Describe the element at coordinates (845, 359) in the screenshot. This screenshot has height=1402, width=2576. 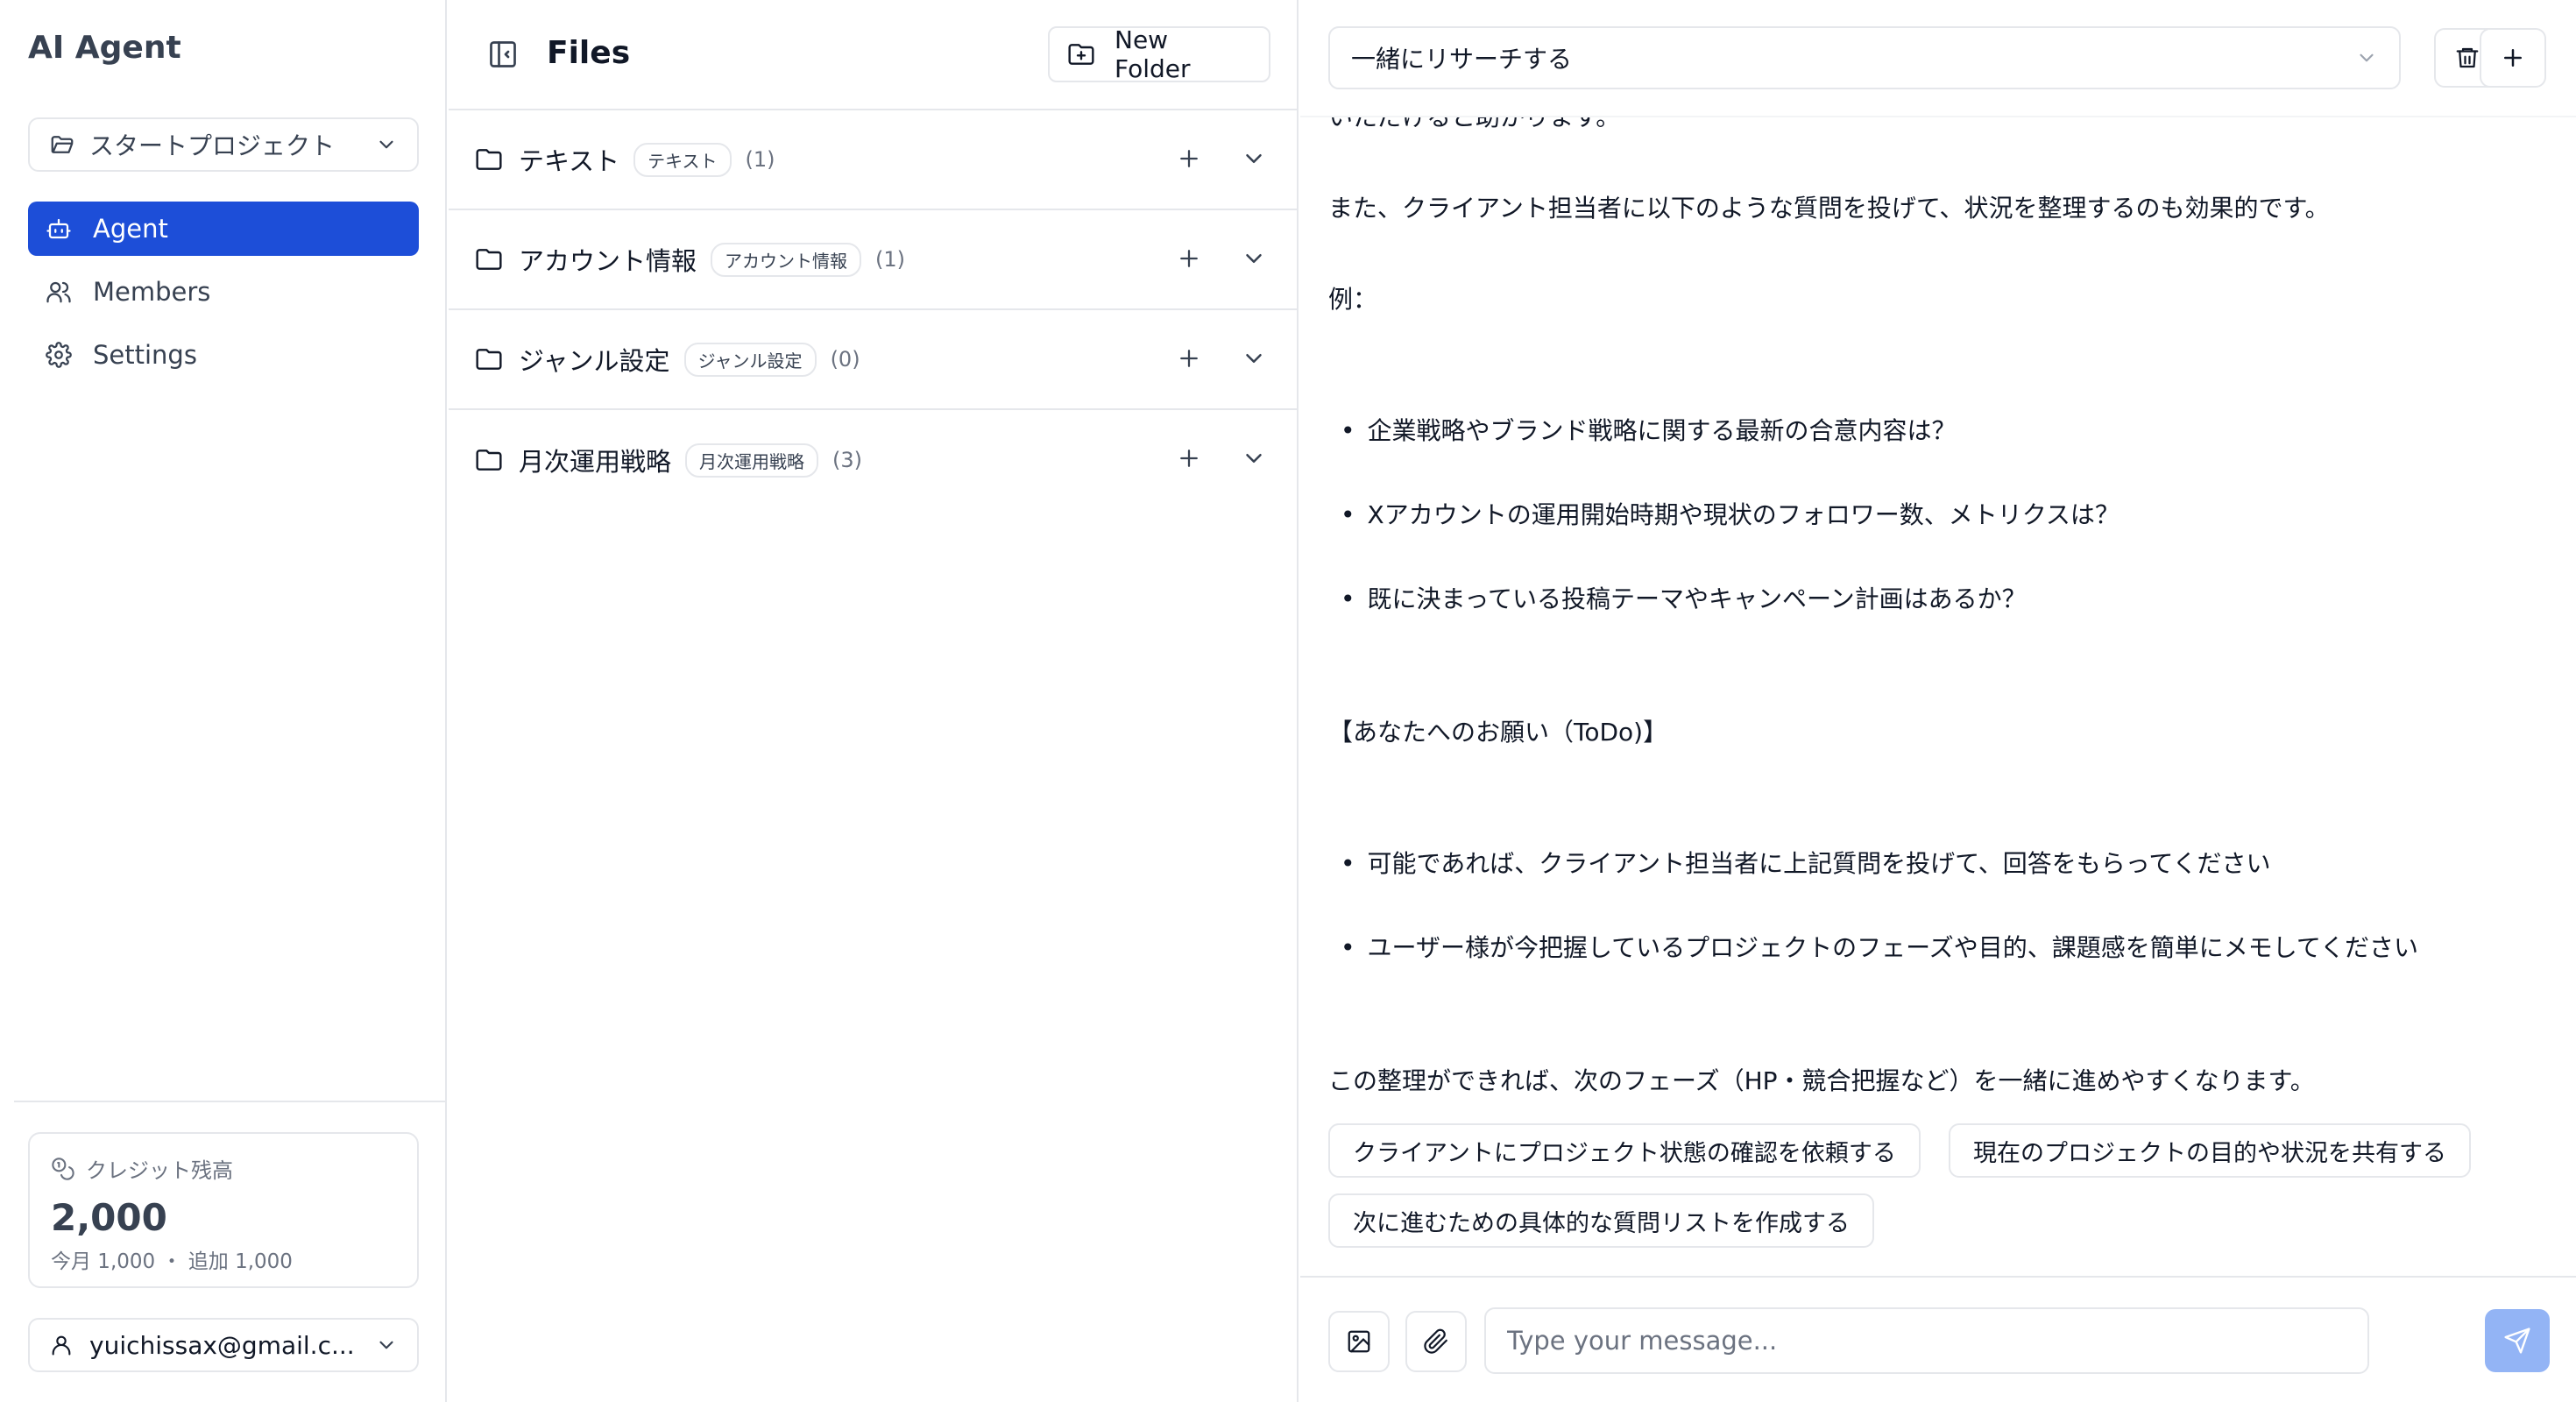
I see `folder-count: (0)` at that location.